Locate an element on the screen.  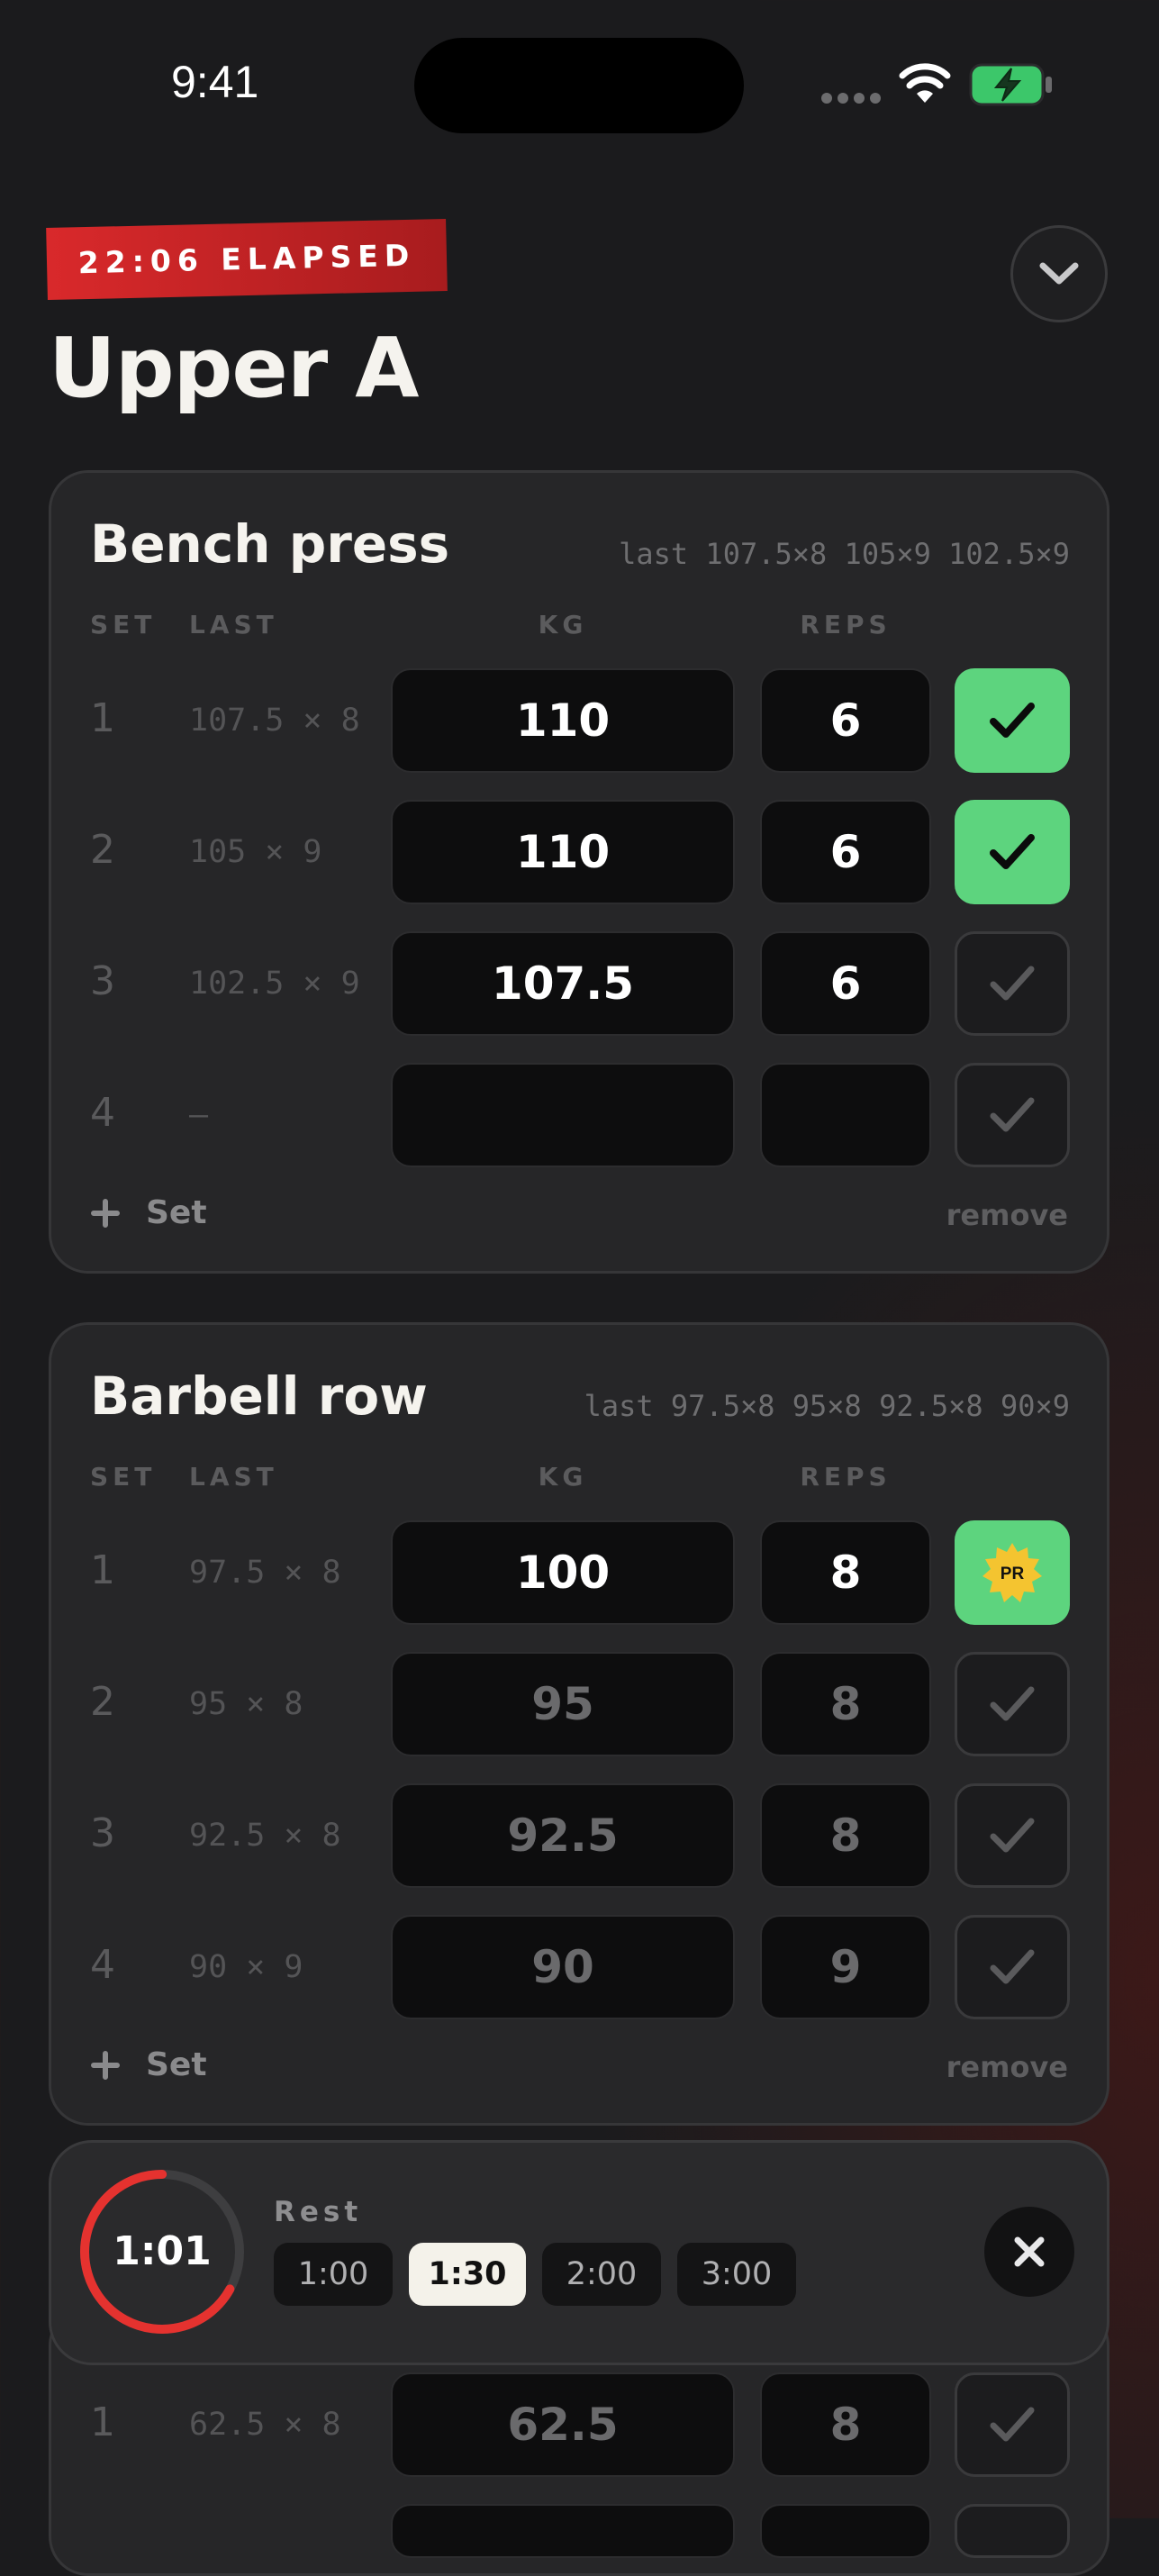
kg-input: 90 is located at coordinates (563, 1967).